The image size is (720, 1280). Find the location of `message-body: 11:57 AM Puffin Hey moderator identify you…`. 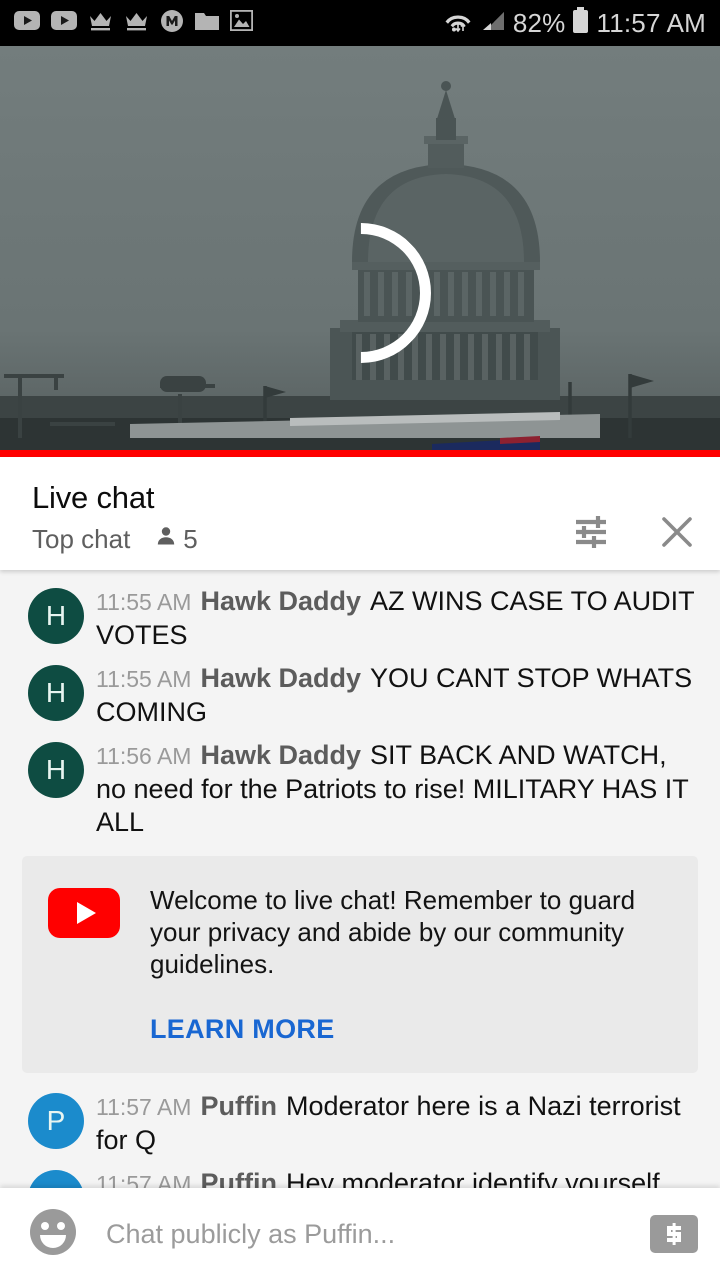

message-body: 11:57 AM Puffin Hey moderator identify you… is located at coordinates (397, 1177).